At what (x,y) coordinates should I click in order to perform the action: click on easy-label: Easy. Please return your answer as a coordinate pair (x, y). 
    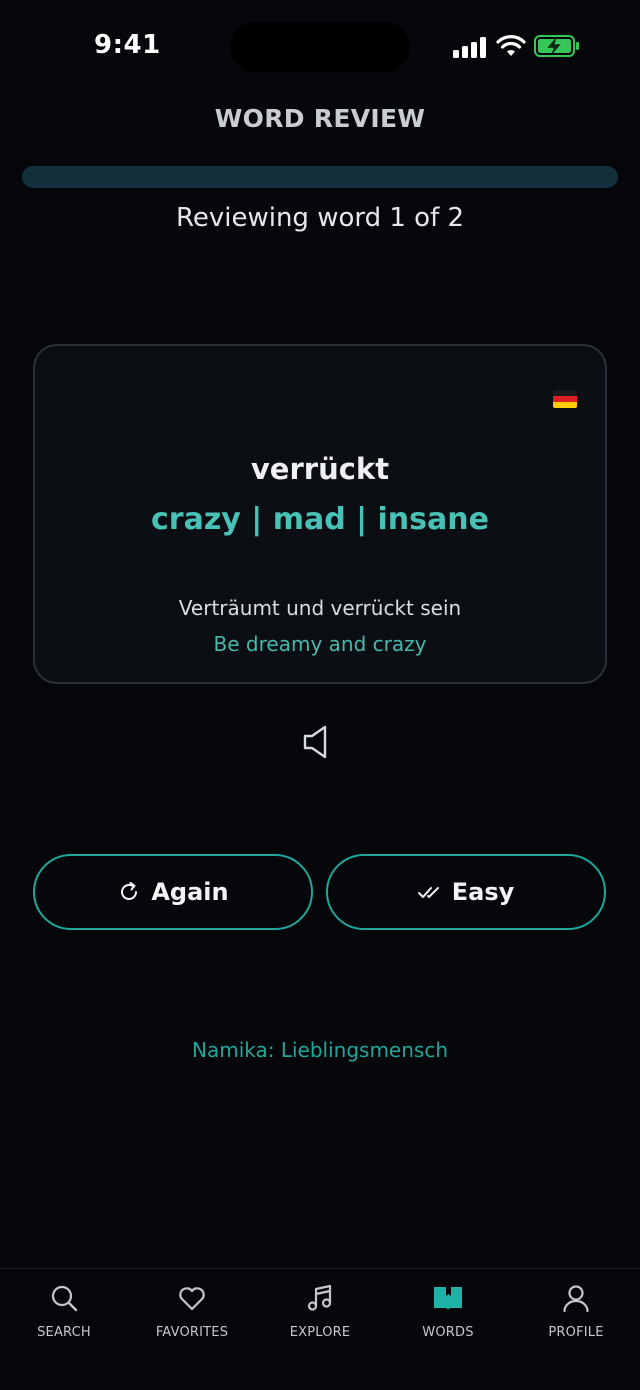
    Looking at the image, I should click on (483, 892).